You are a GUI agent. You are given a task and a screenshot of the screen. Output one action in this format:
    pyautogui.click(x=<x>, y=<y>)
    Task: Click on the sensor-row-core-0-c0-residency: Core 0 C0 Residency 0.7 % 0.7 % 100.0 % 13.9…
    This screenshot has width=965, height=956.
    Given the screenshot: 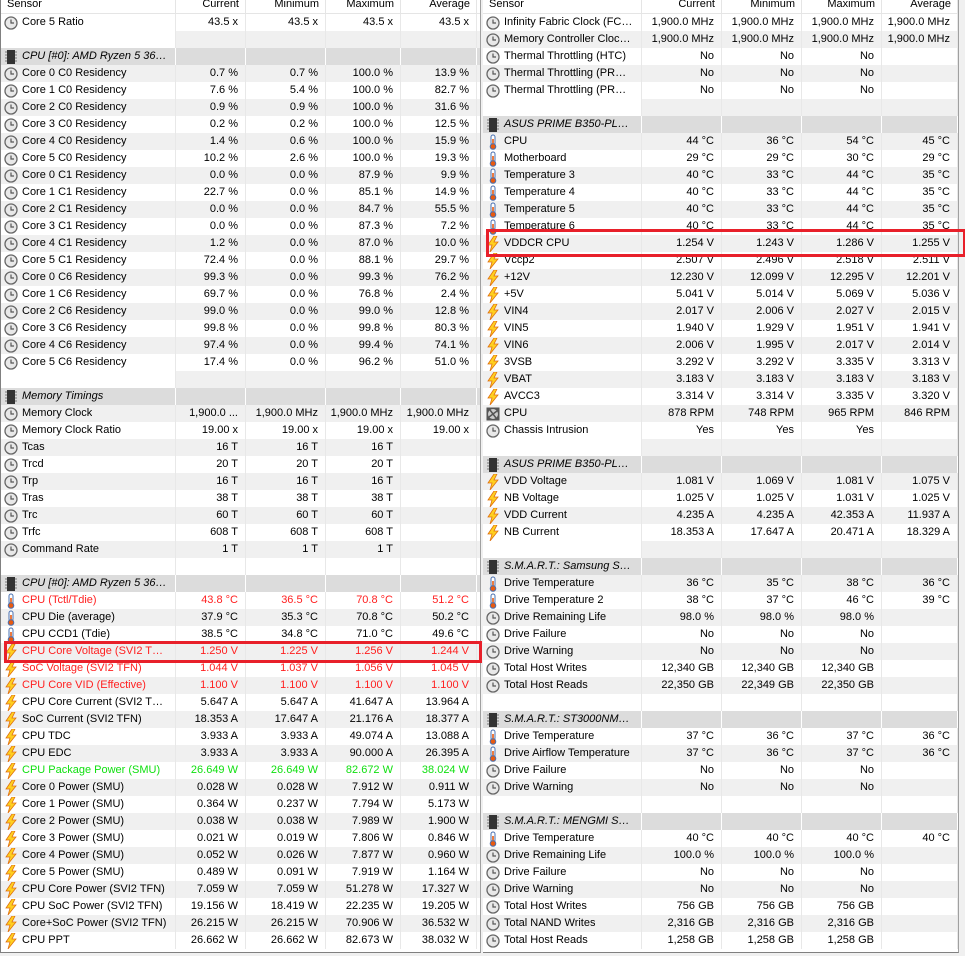 What is the action you would take?
    pyautogui.click(x=240, y=73)
    